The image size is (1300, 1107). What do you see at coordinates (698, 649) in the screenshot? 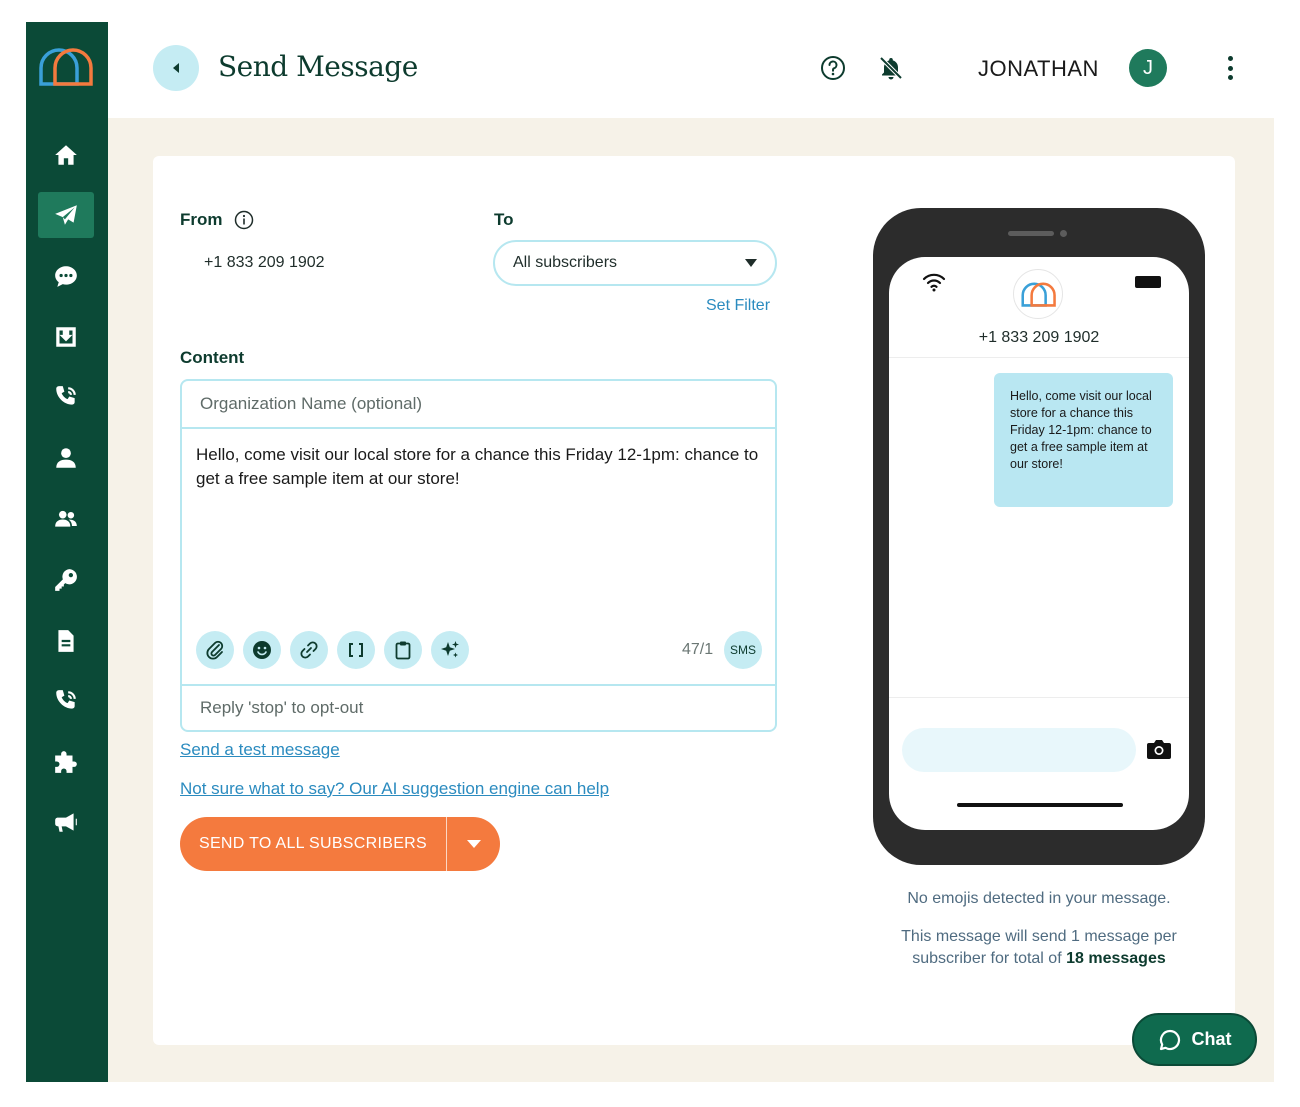
I see `character-counter: 47/1` at bounding box center [698, 649].